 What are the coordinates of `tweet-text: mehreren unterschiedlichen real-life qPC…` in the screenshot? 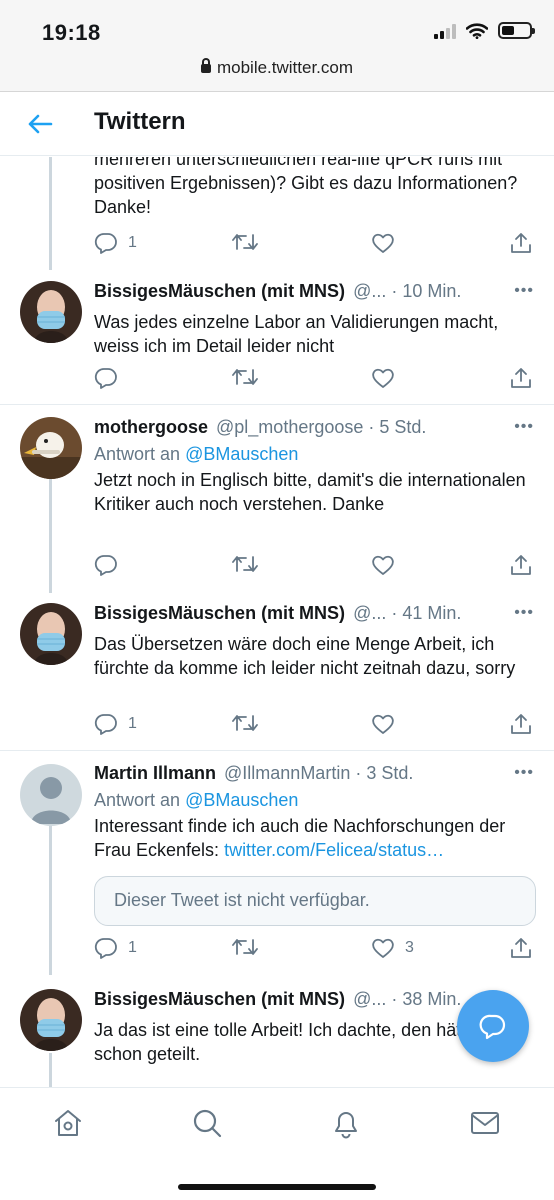 It's located at (306, 187).